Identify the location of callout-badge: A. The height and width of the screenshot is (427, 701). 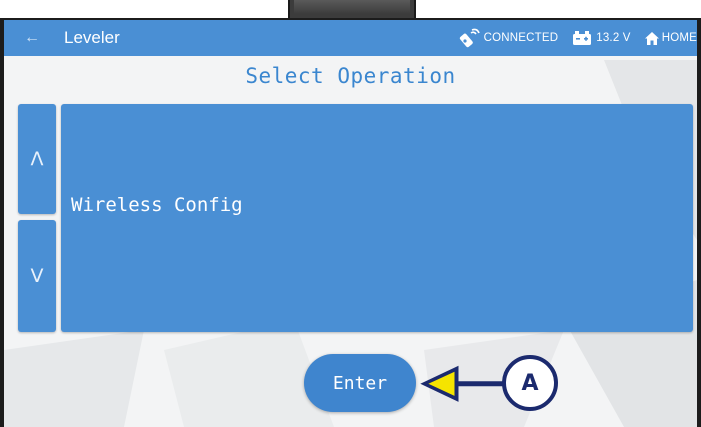
(530, 383).